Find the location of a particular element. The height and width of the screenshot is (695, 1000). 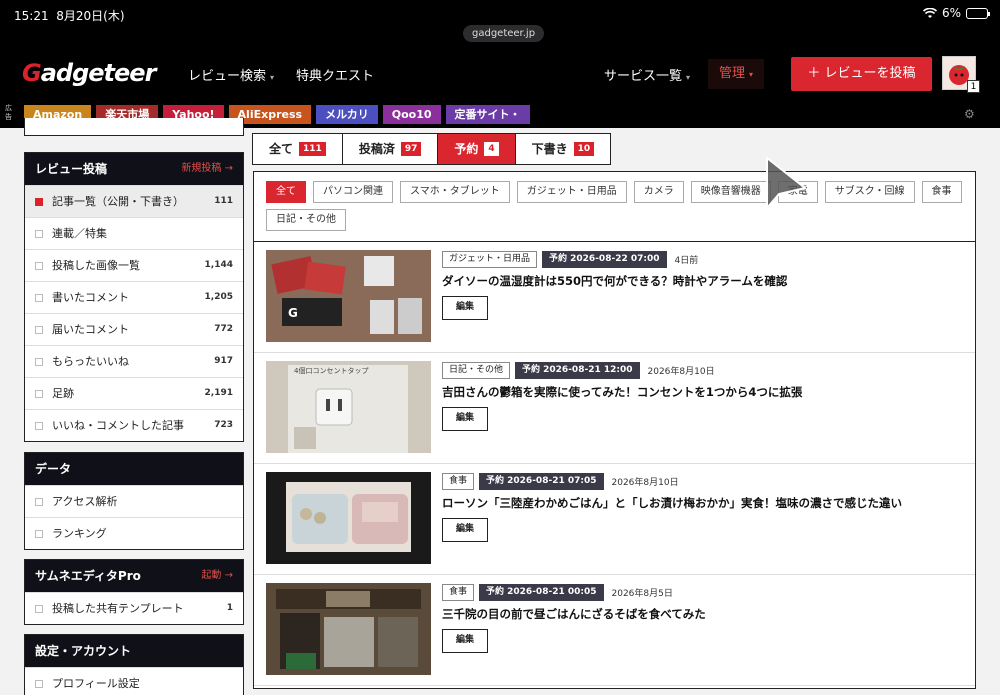

status-right: 6% is located at coordinates (956, 13).